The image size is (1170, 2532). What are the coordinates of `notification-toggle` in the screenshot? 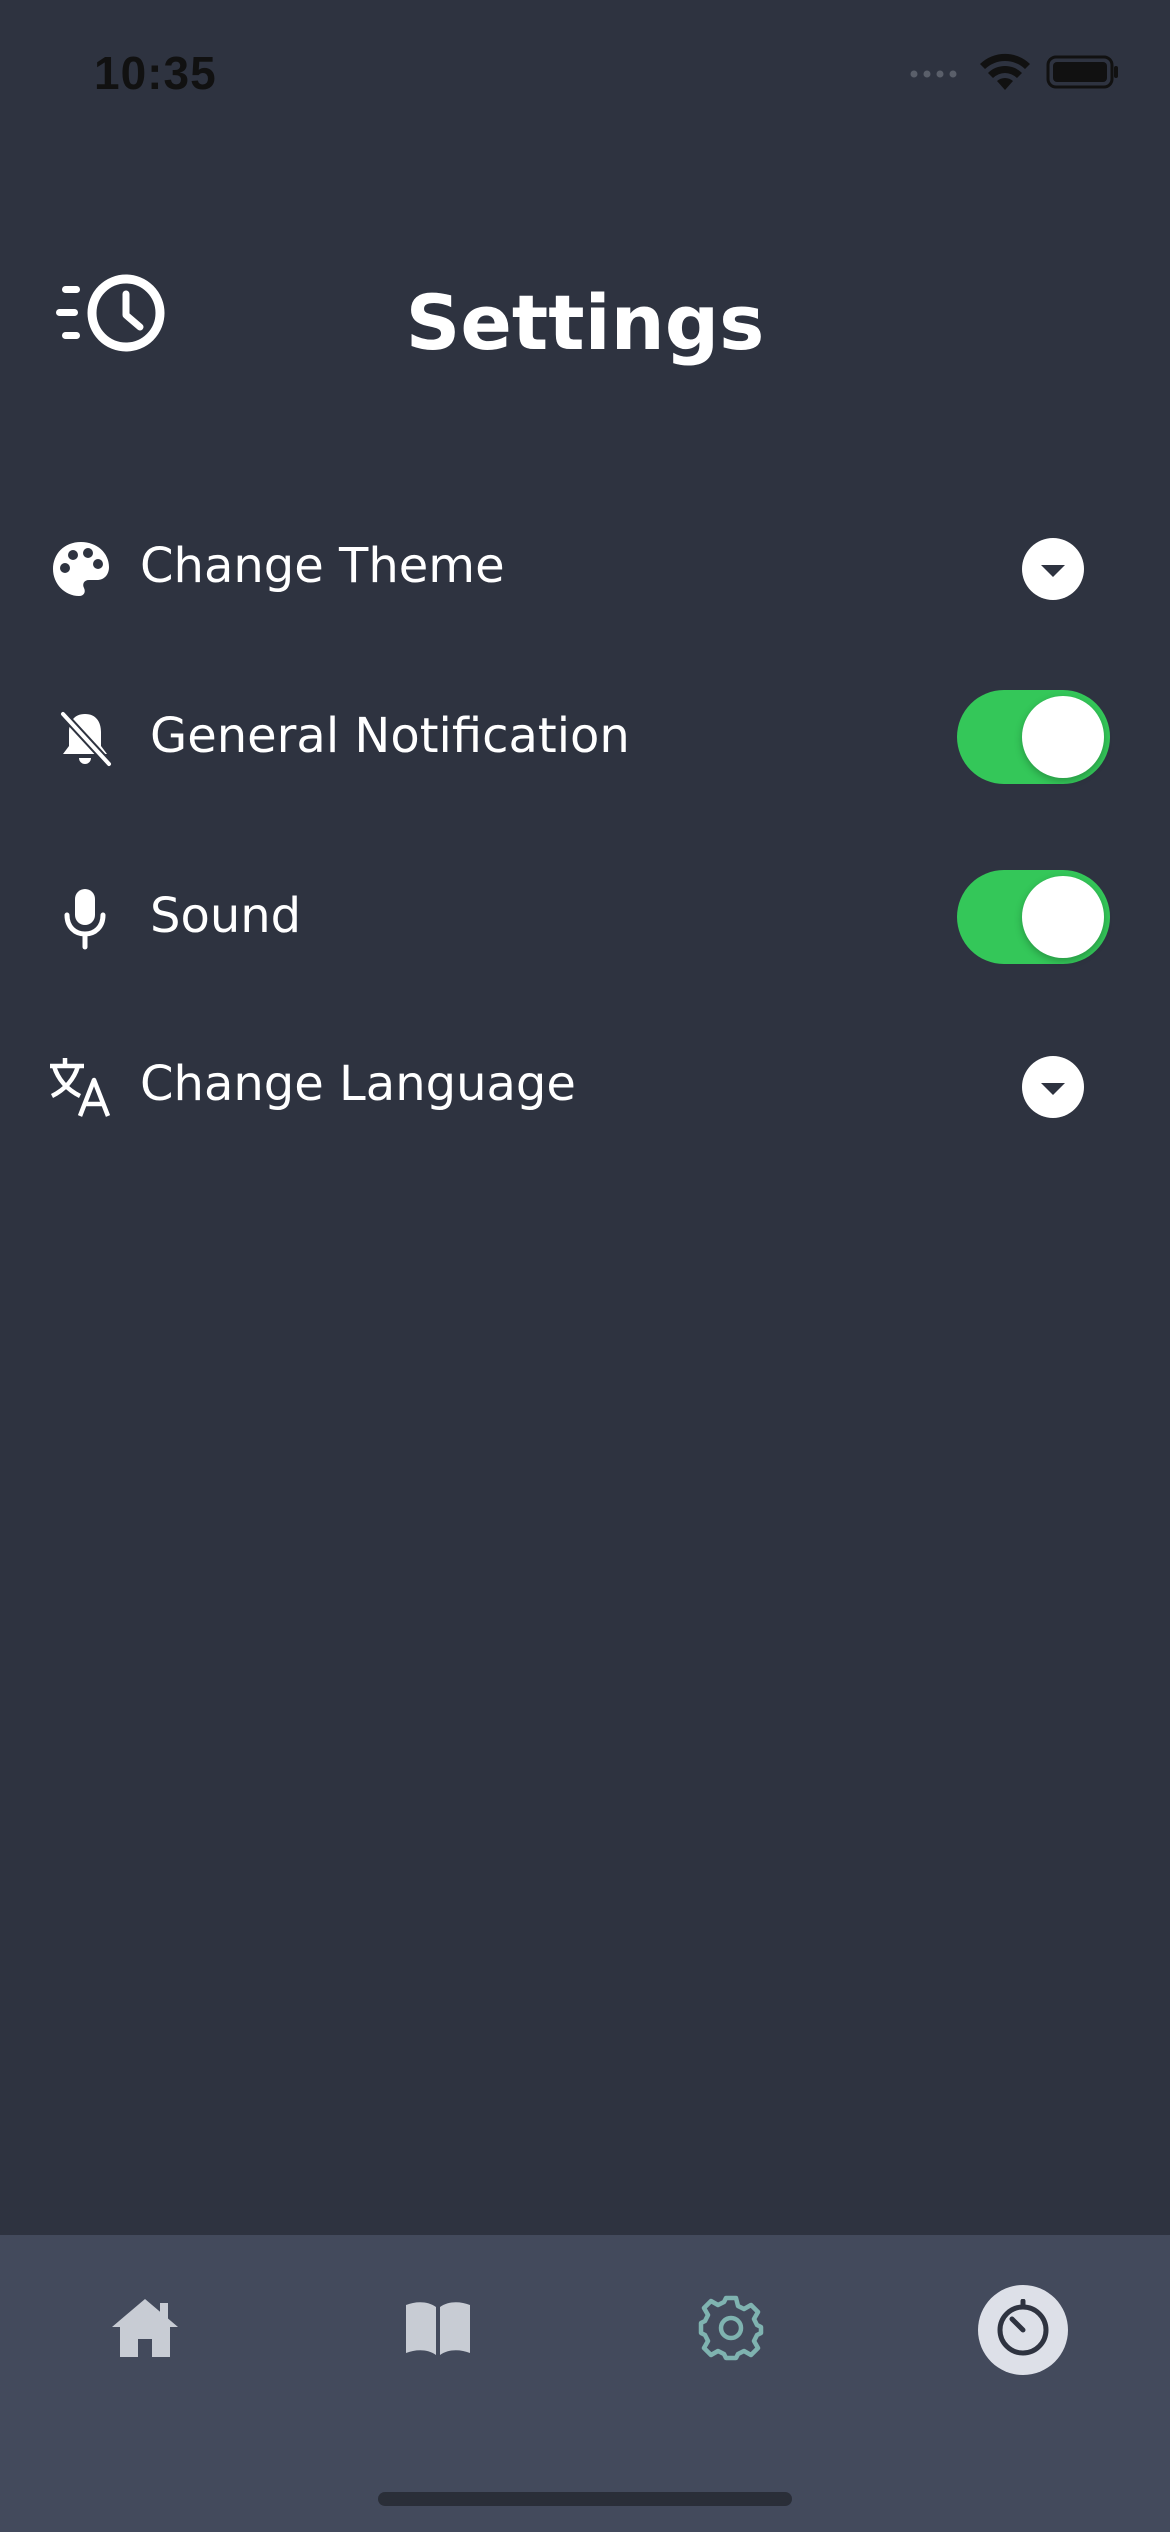 It's located at (1033, 737).